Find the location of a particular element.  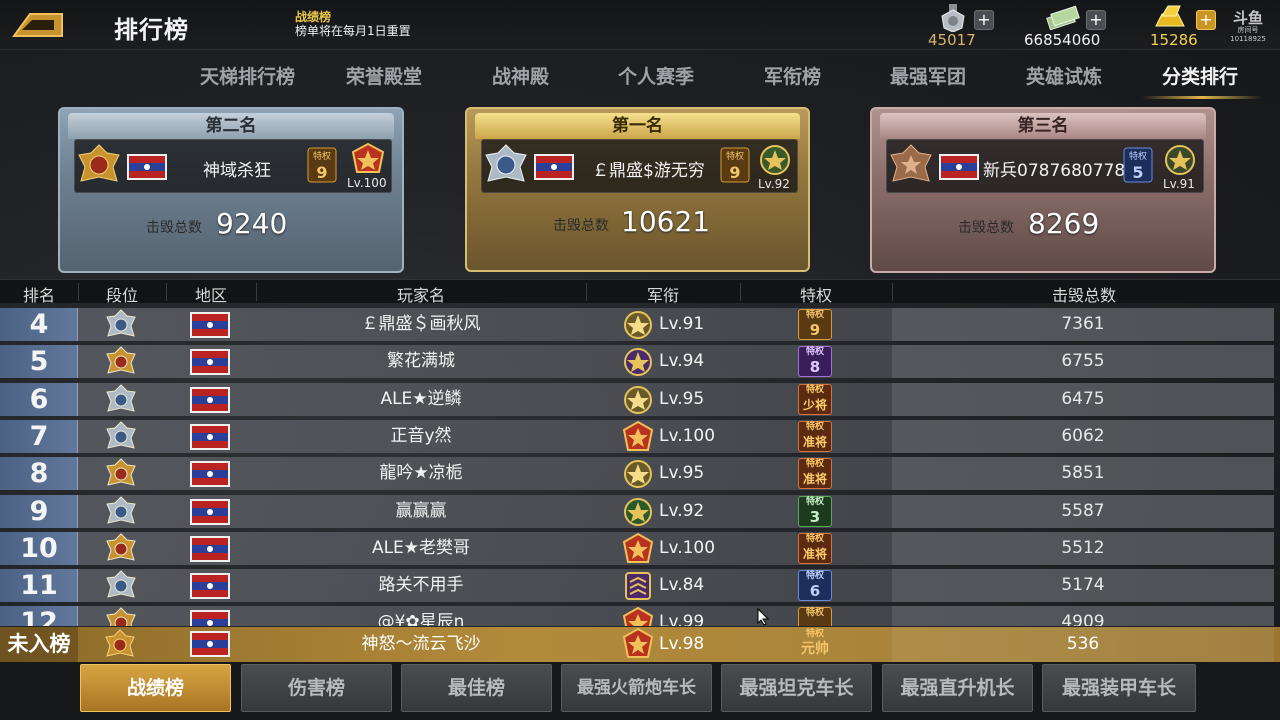

table-row: 10 ALE★老樊哥 Lv.100 特权 准将 5512 is located at coordinates (640, 548).